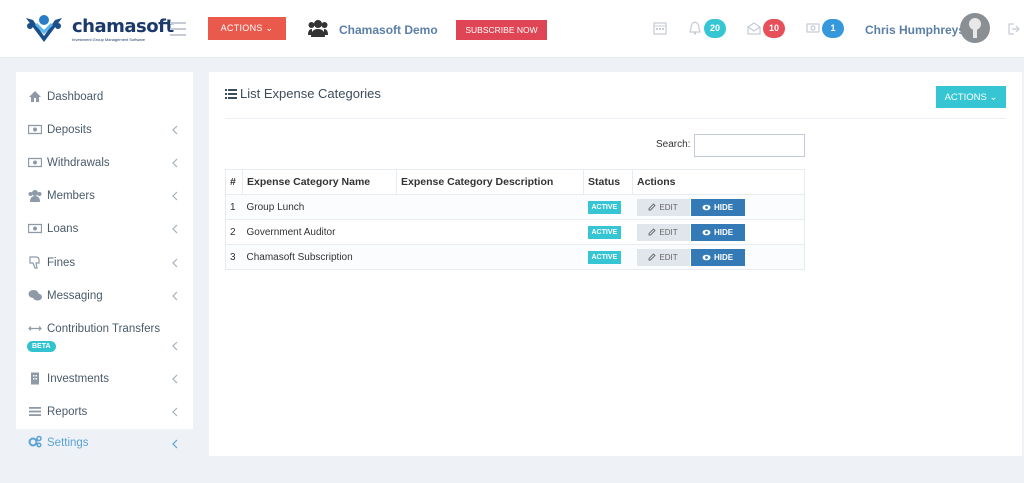  I want to click on notifications-badge: 20, so click(715, 28).